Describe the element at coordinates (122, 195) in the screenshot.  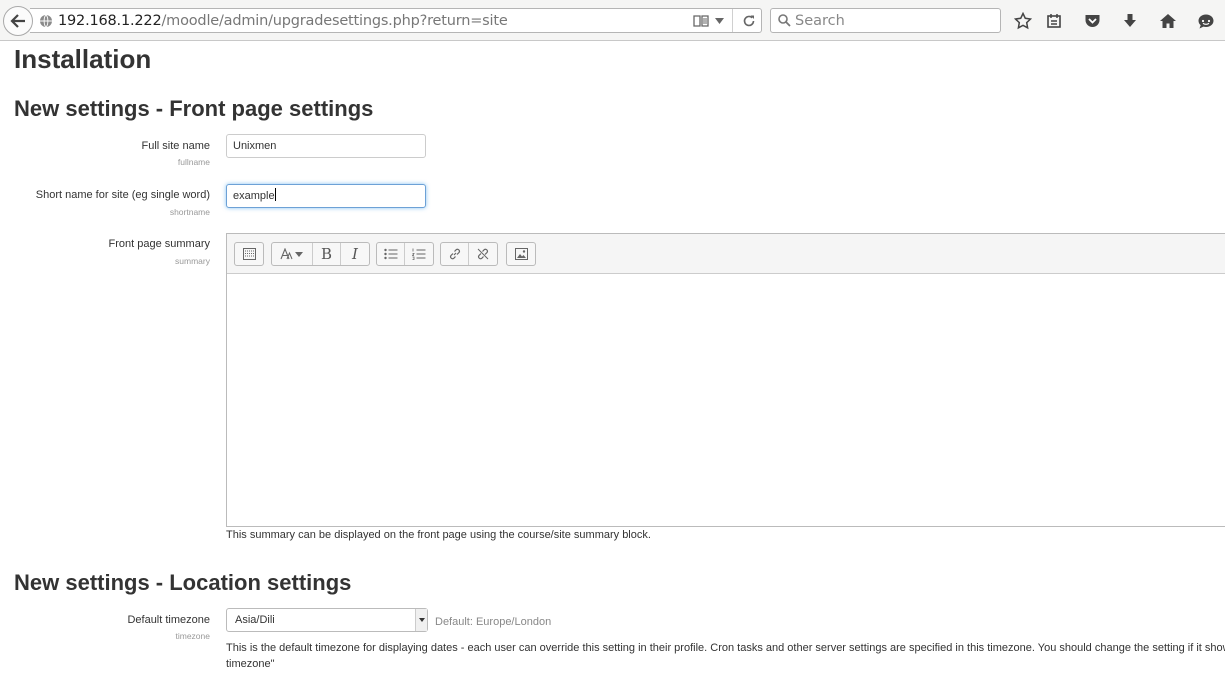
I see `shortname-label: Short name for site (eg single word)` at that location.